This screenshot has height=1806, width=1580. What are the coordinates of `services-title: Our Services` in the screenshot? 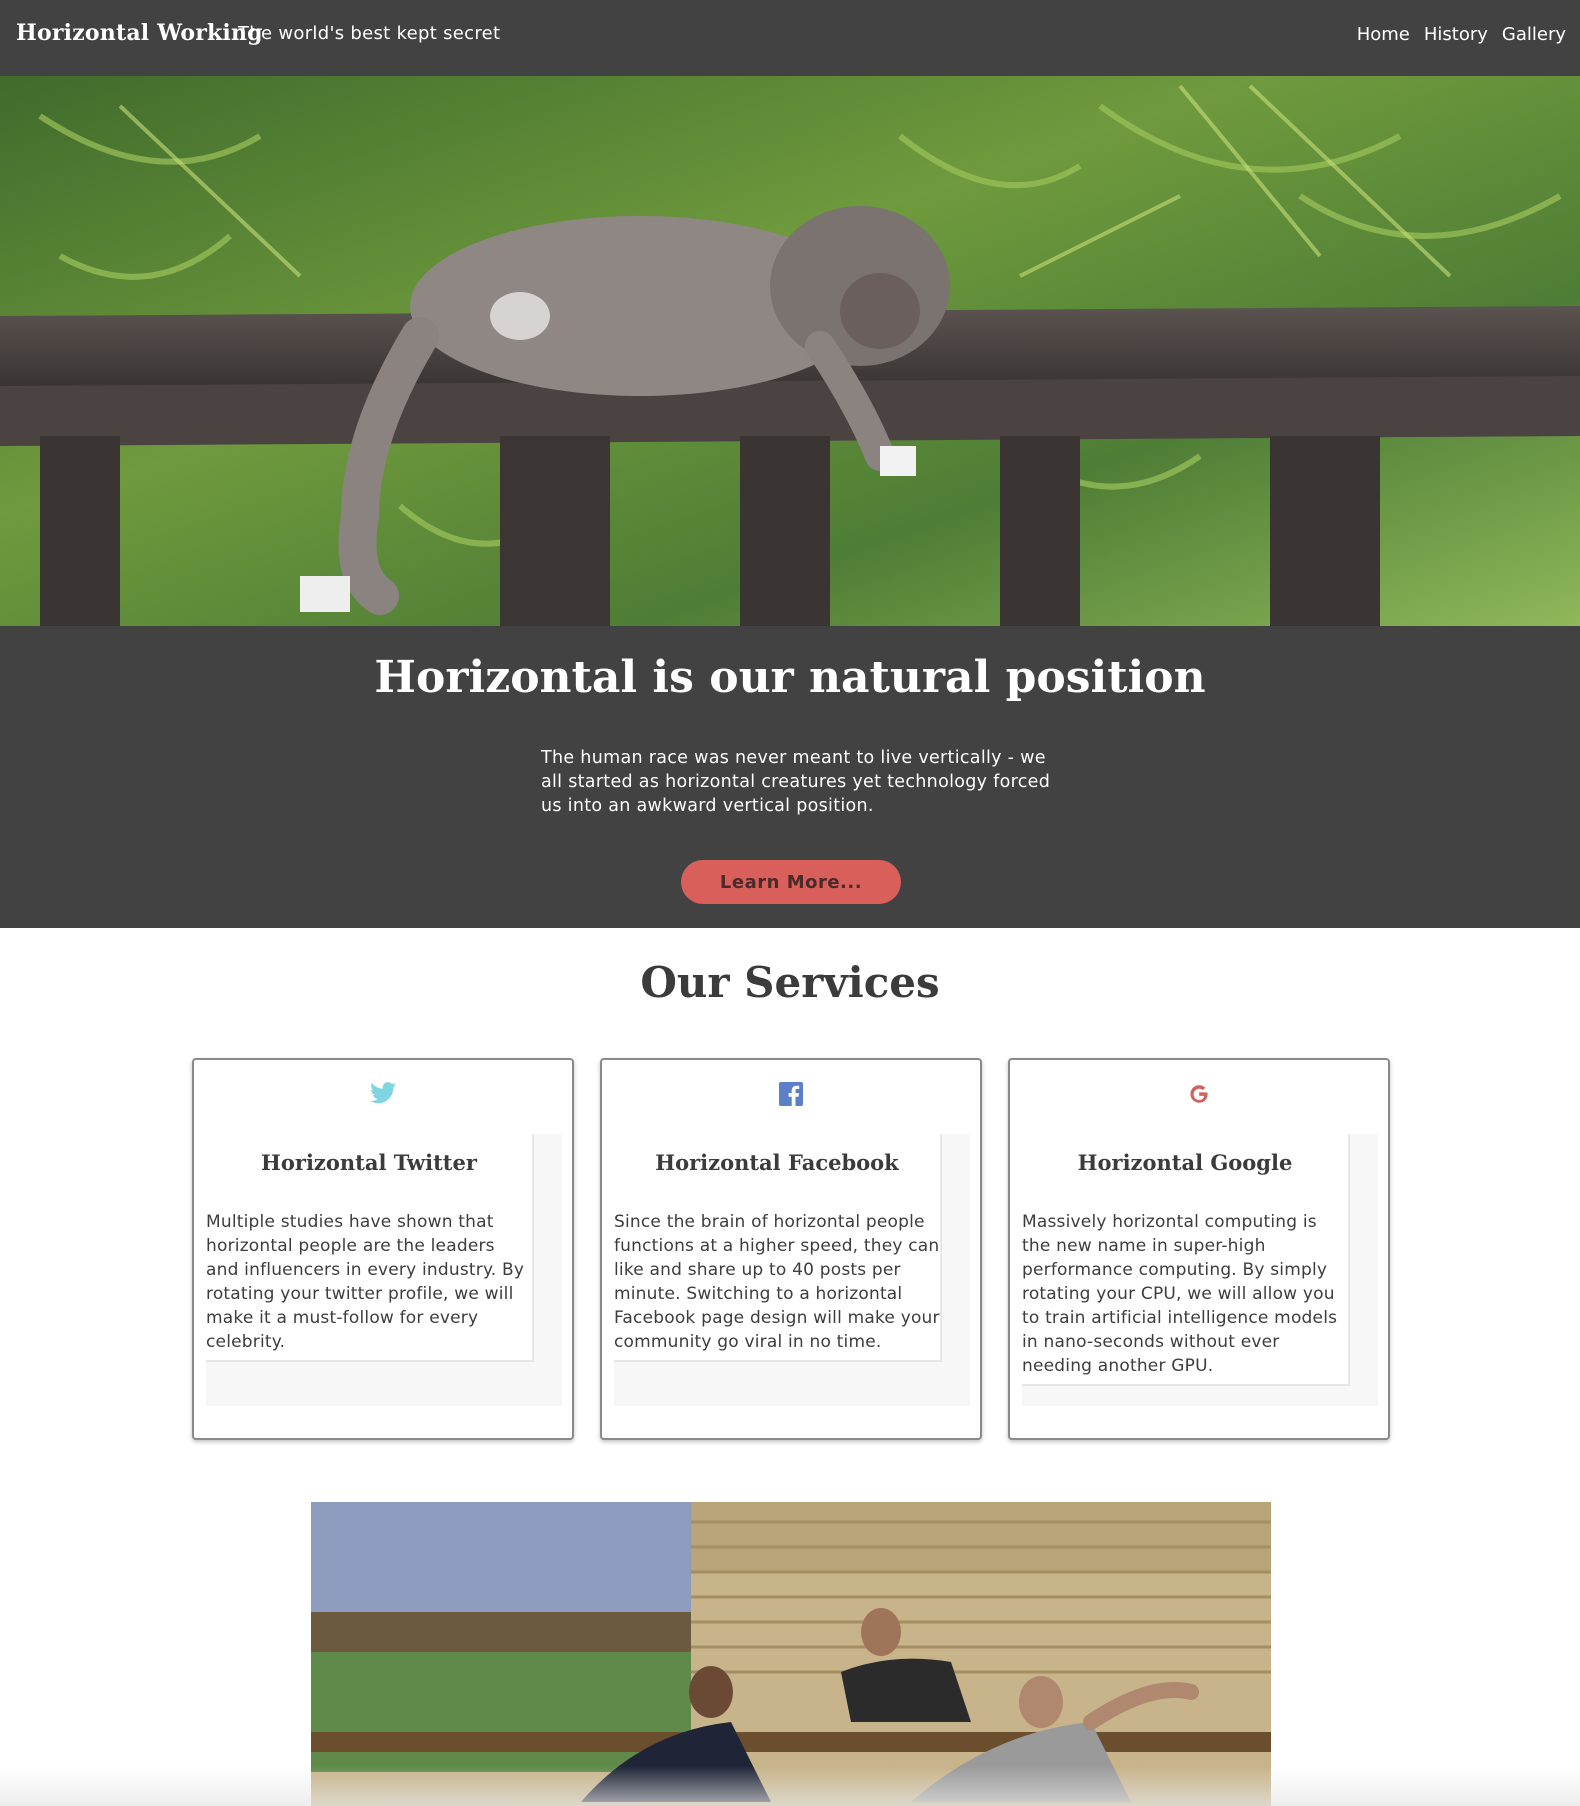 It's located at (790, 982).